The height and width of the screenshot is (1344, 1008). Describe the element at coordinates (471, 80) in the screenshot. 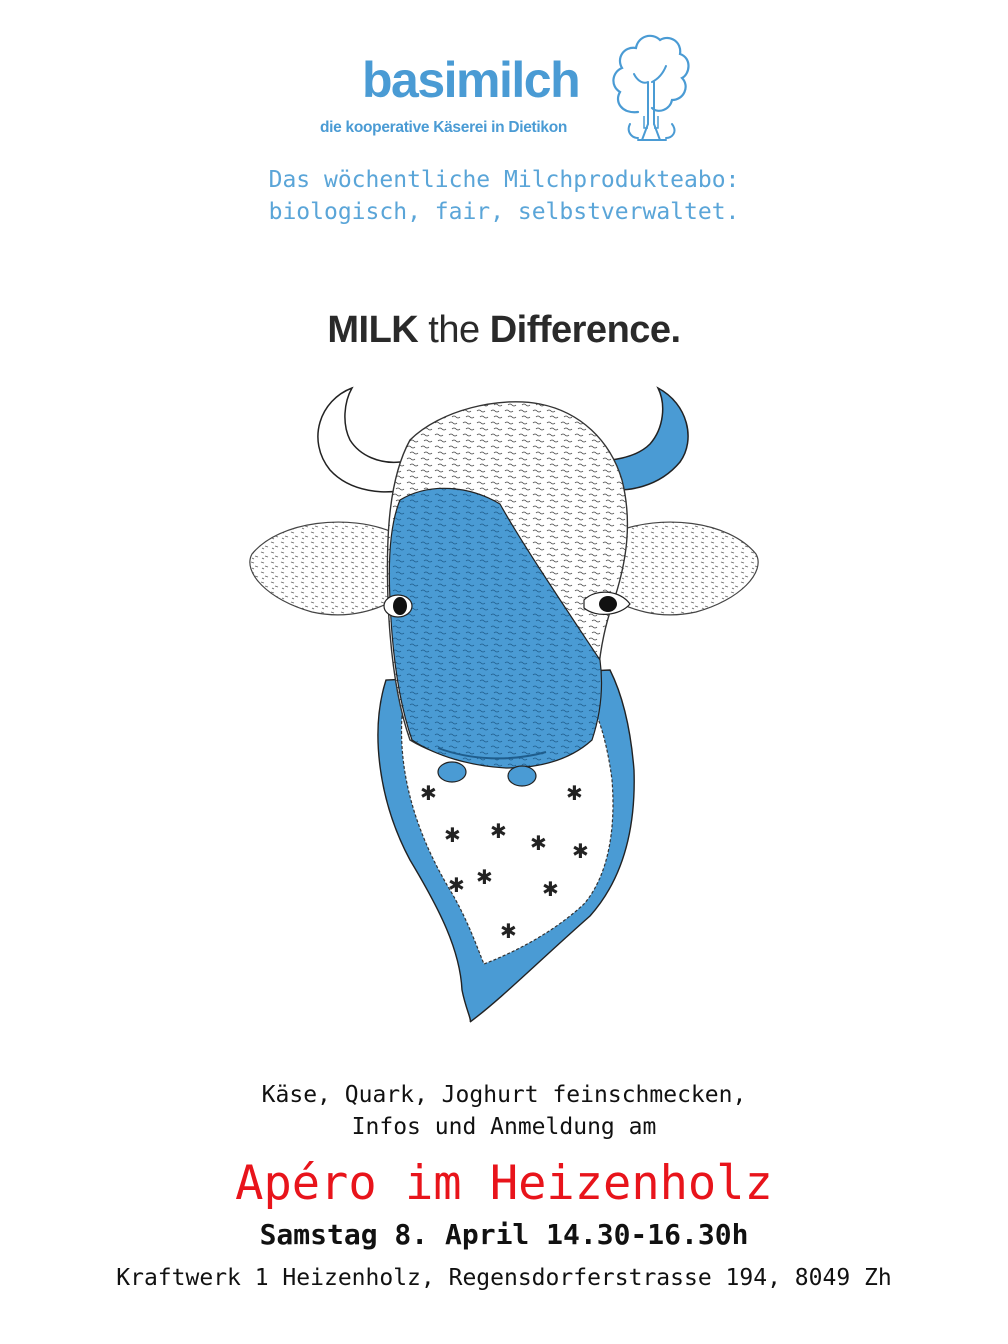

I see `logo-wordmark: basimilch` at that location.